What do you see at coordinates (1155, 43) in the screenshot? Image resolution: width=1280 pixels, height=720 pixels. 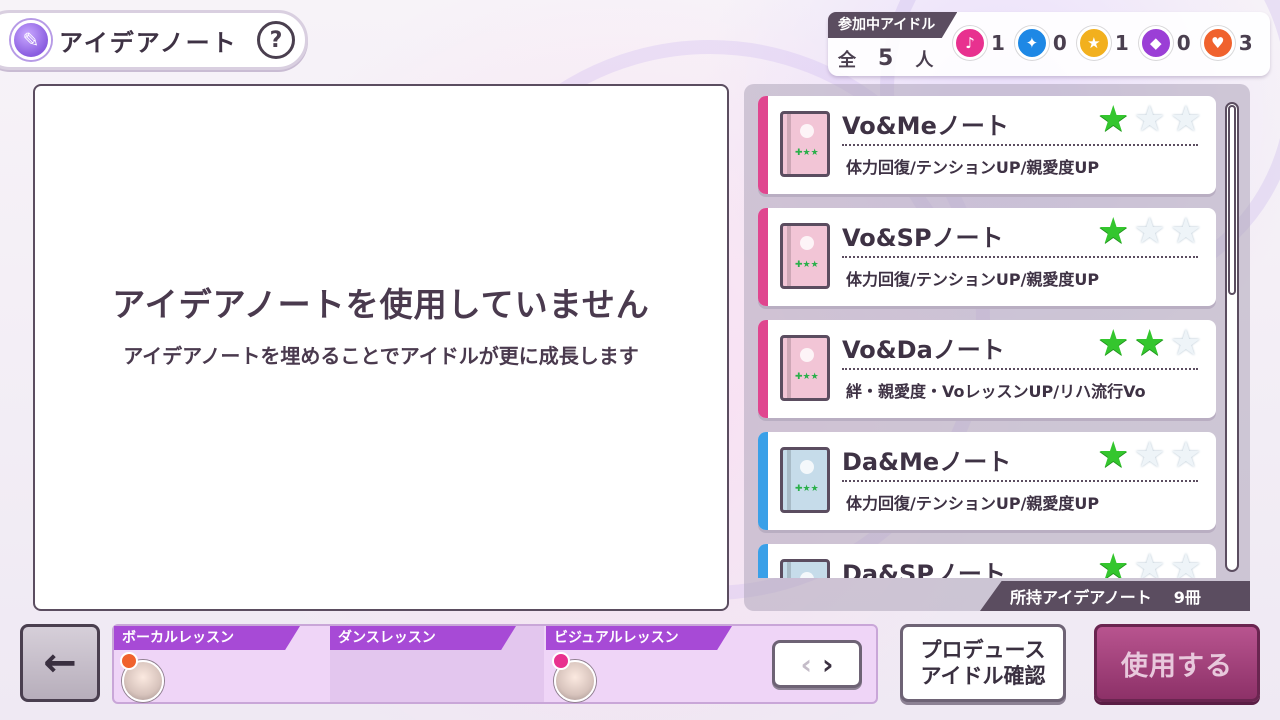 I see `mental-icon: ◆` at bounding box center [1155, 43].